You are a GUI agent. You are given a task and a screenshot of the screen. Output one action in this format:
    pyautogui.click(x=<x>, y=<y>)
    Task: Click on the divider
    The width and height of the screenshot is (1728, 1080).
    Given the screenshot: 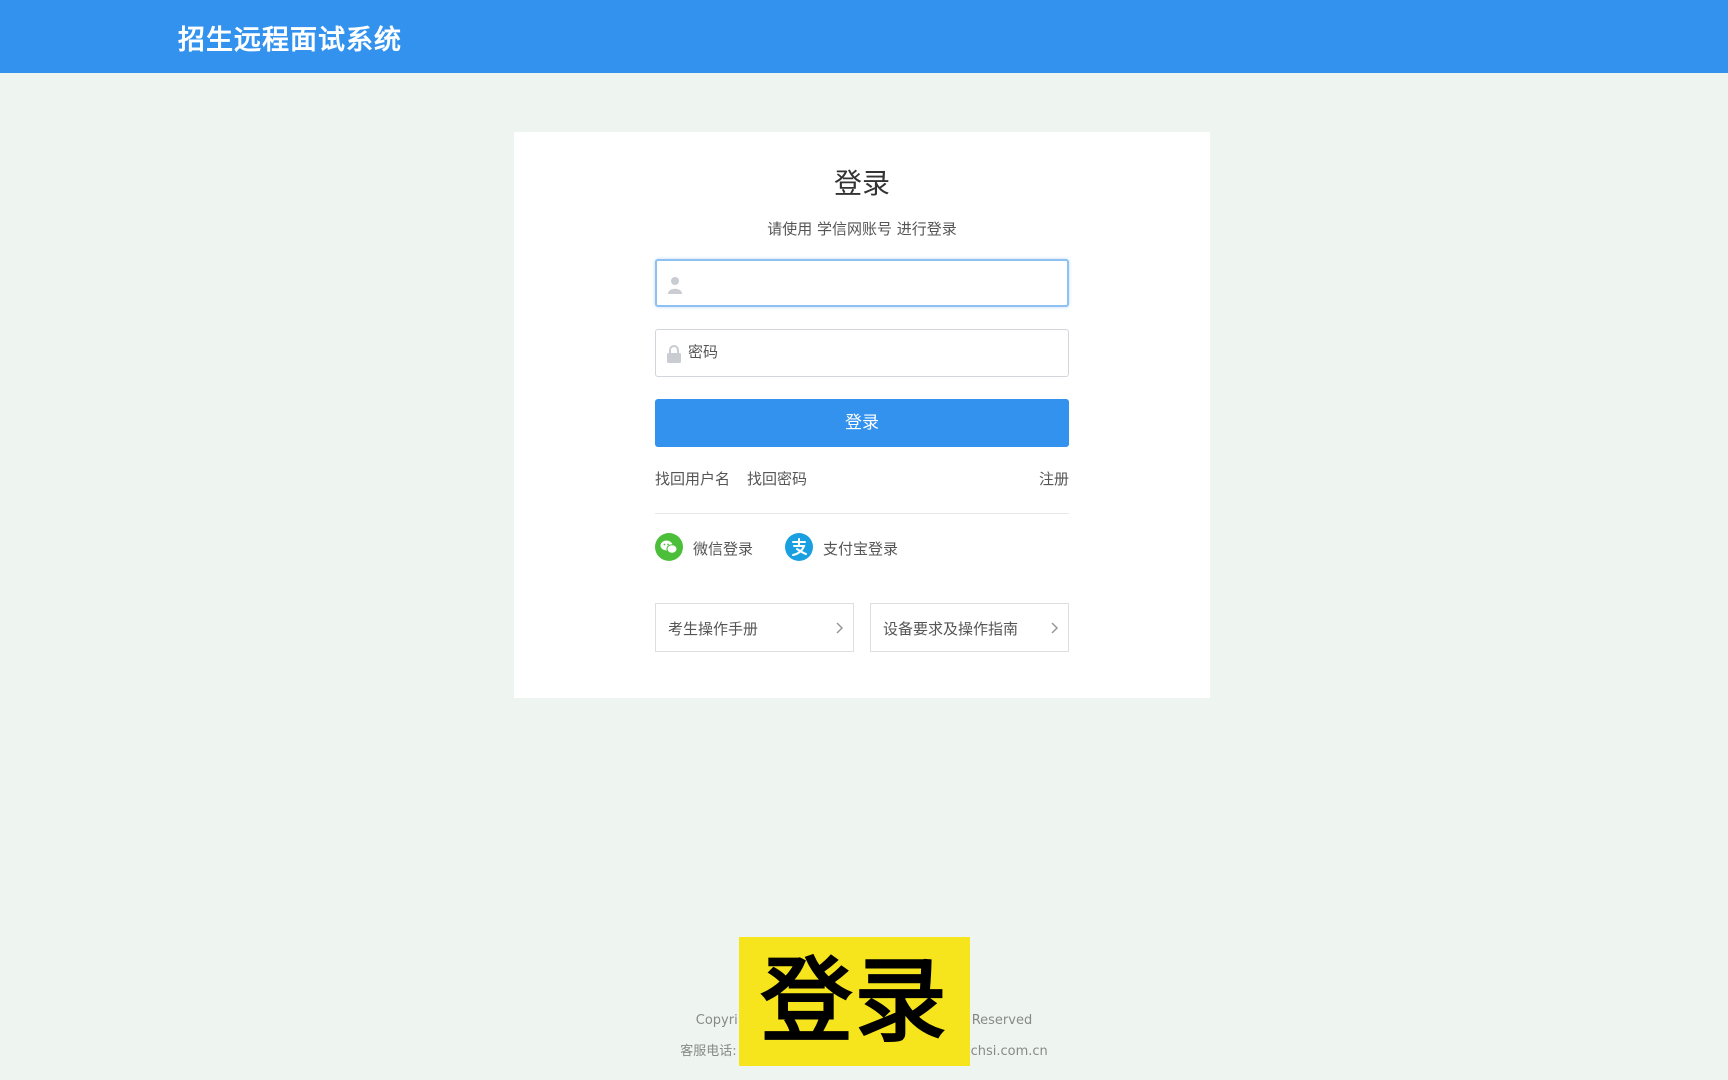 What is the action you would take?
    pyautogui.click(x=862, y=513)
    